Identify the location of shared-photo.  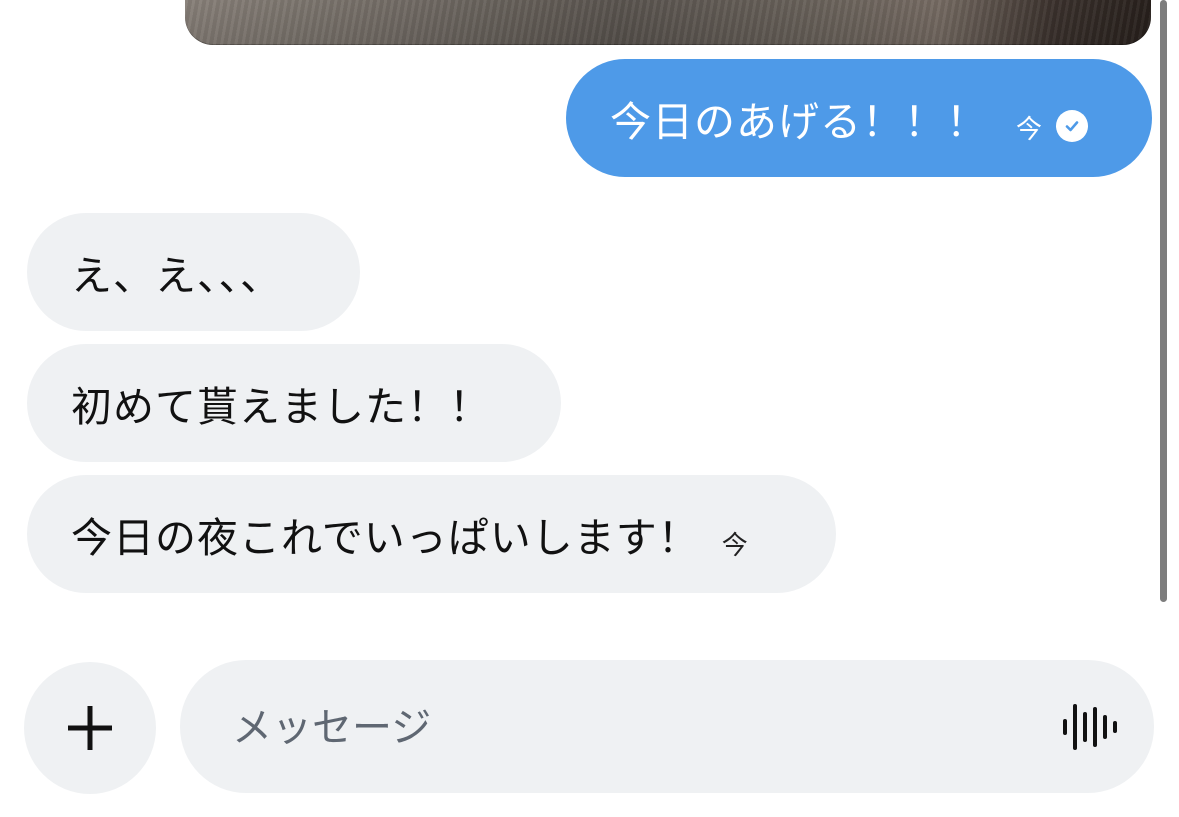
(668, 22).